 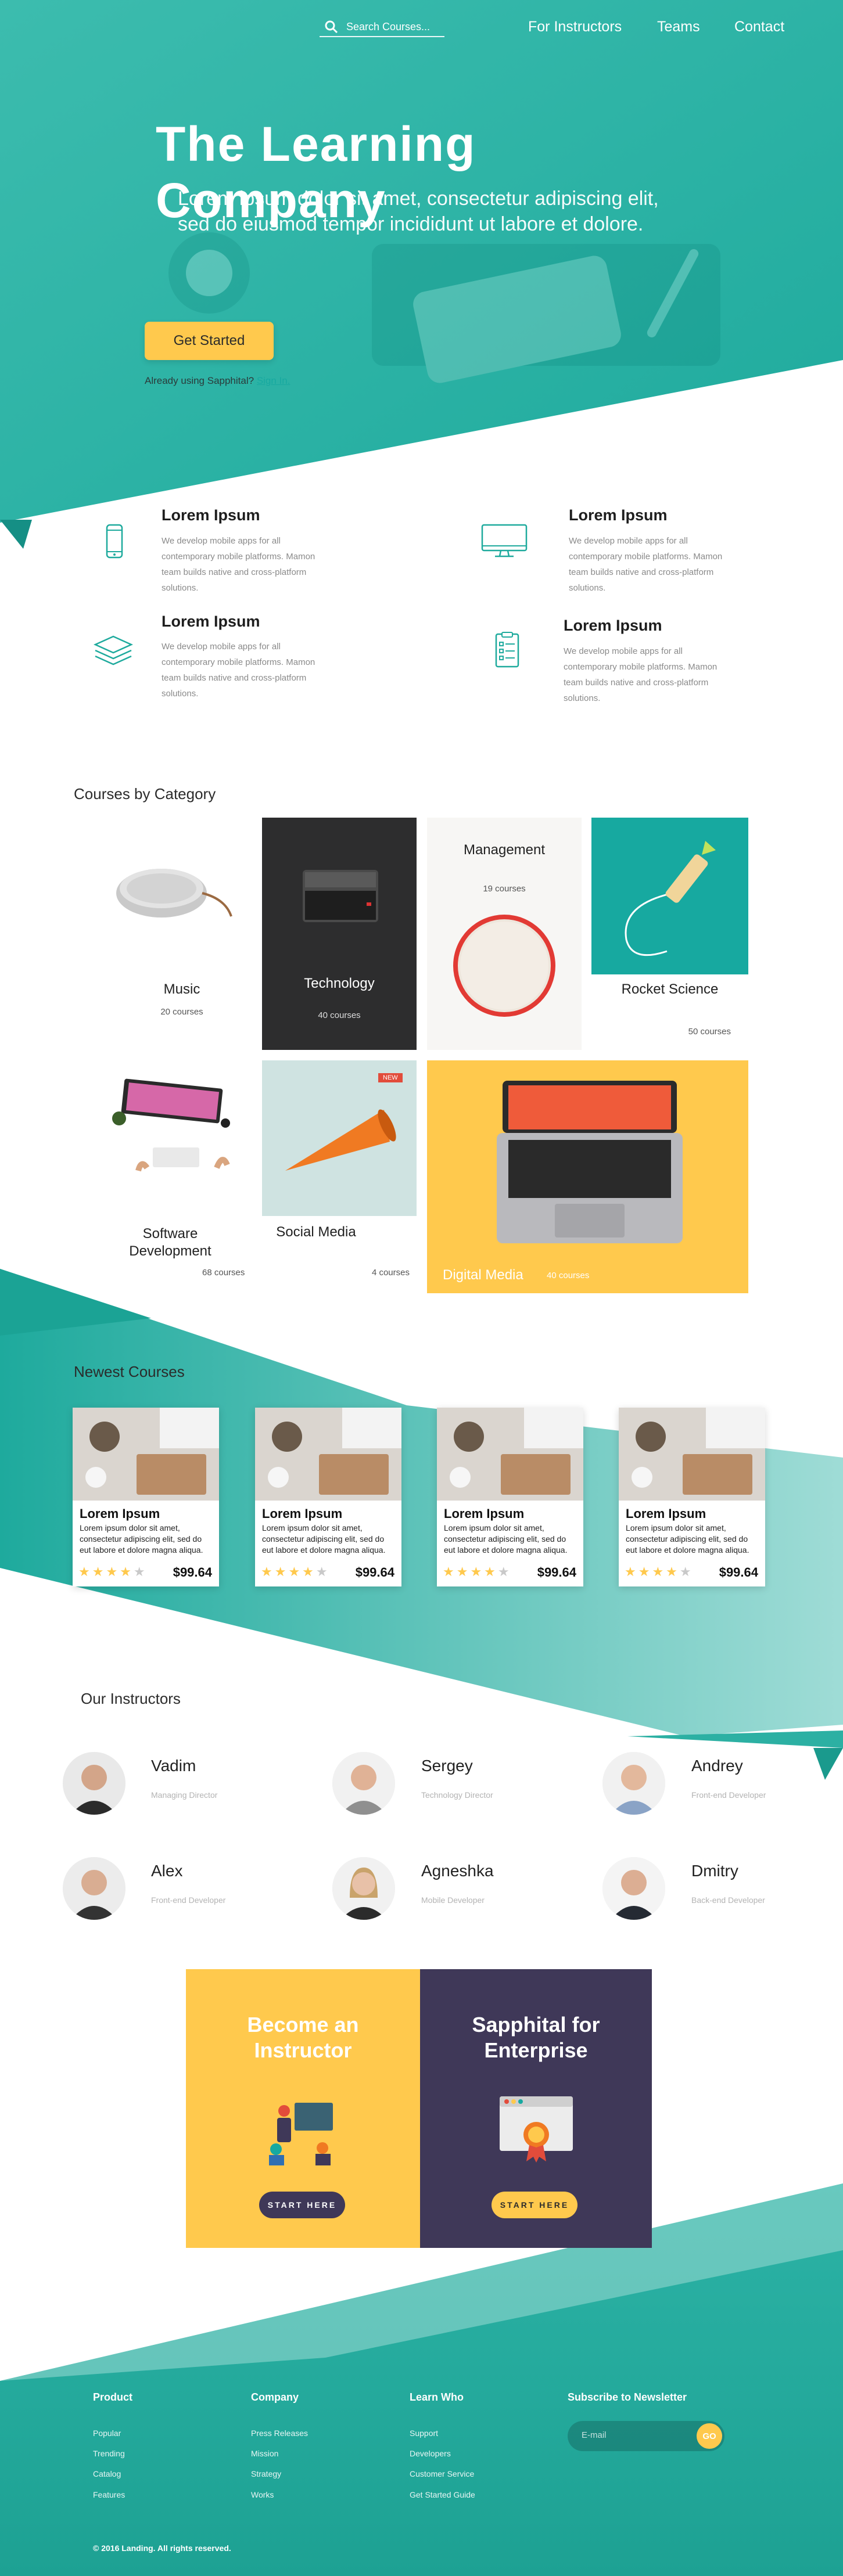 I want to click on footer-link: Customer Service, so click(x=442, y=2473).